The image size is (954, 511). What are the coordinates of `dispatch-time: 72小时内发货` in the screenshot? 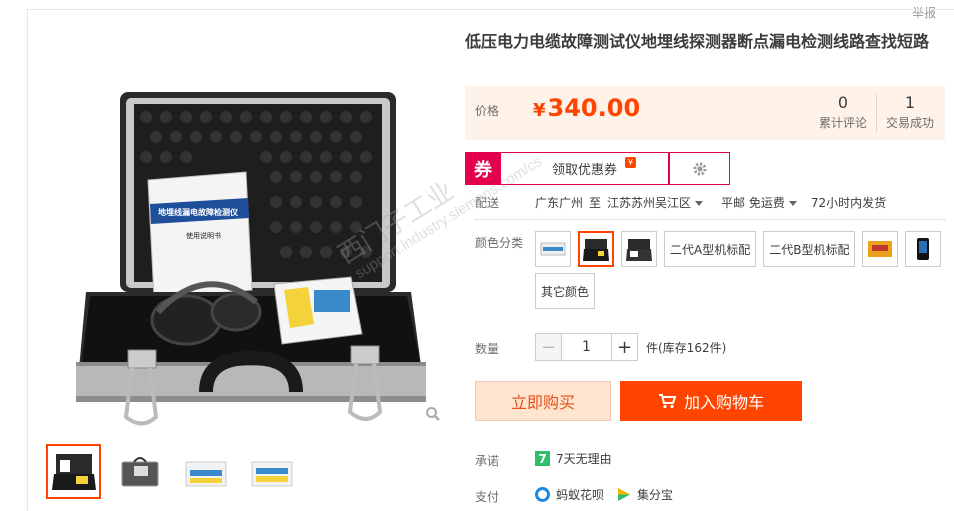 It's located at (848, 203).